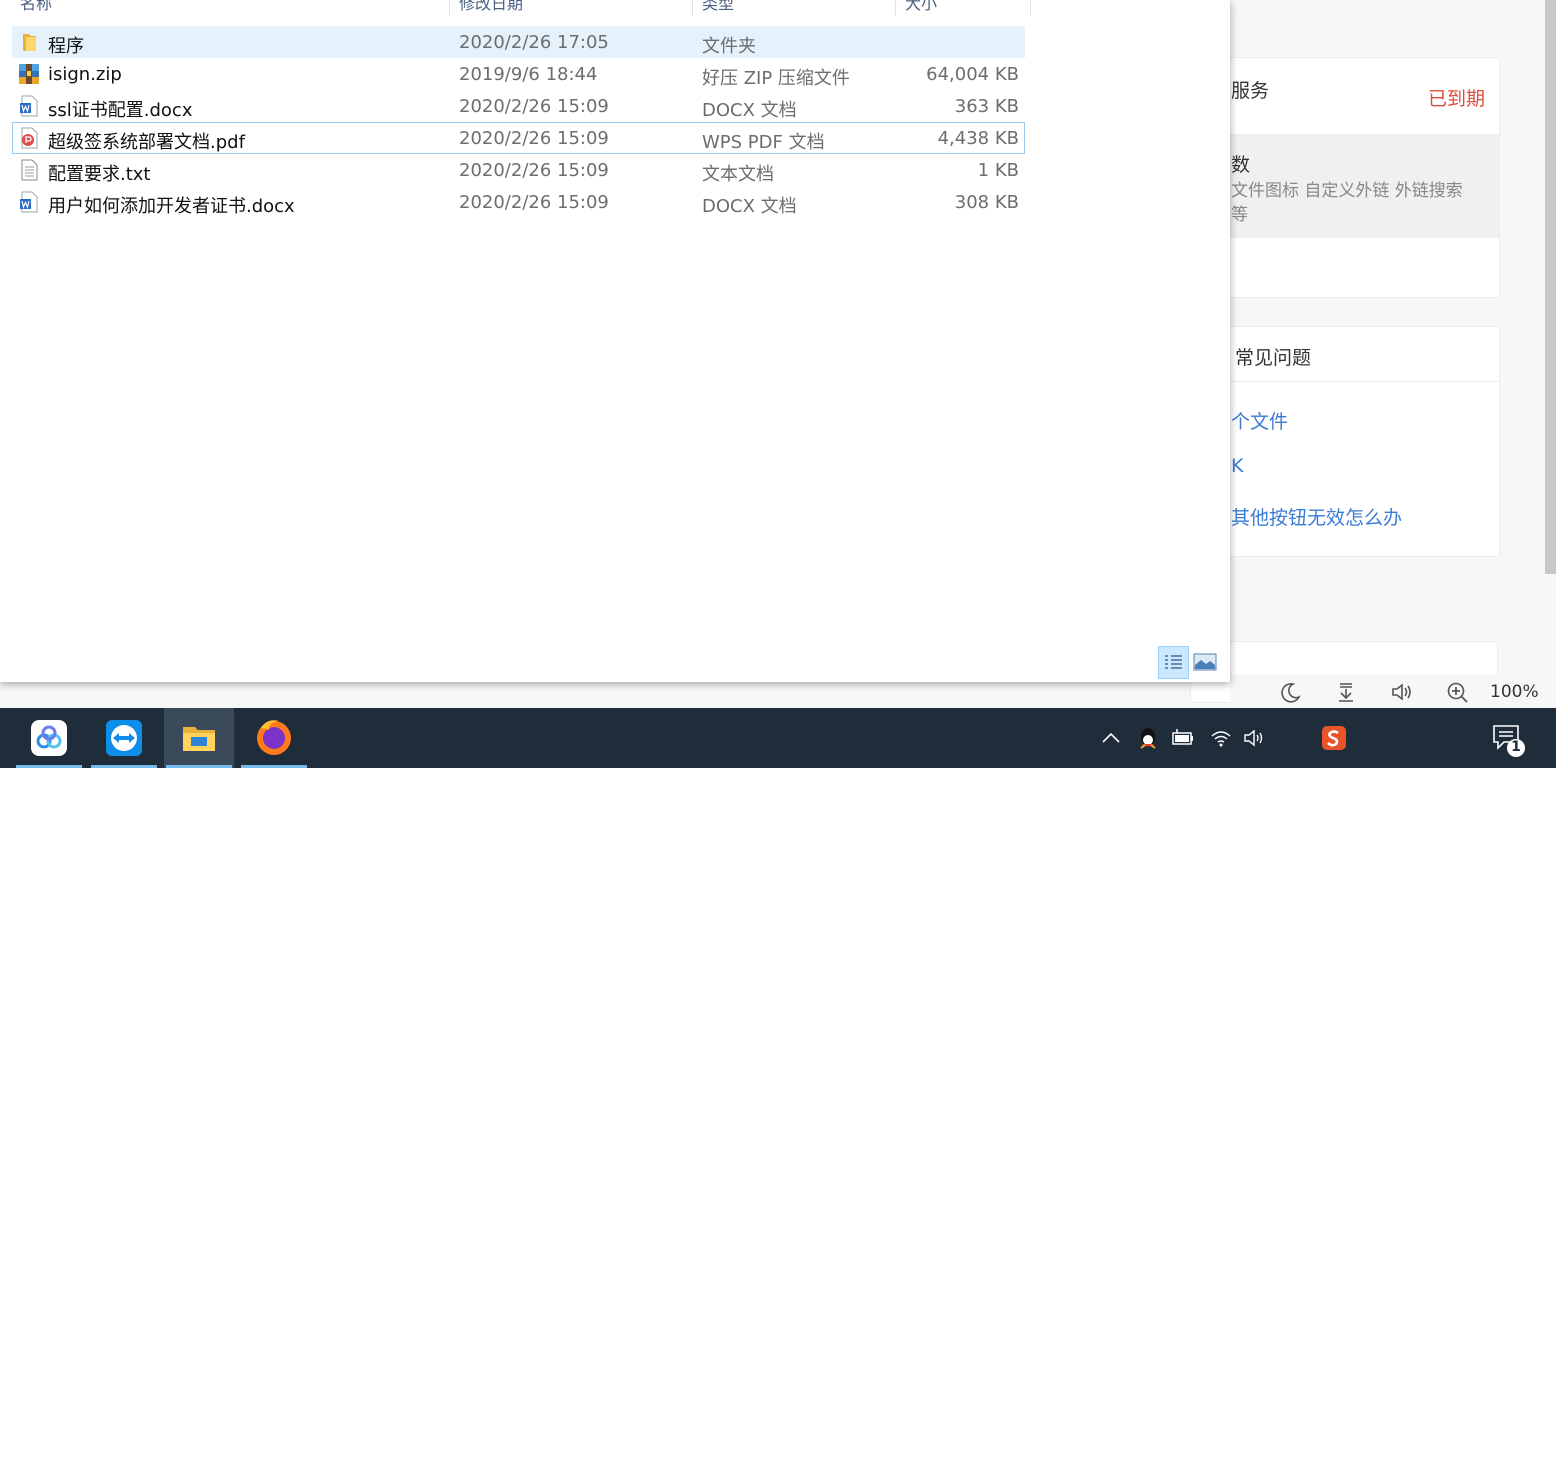 This screenshot has width=1556, height=1469. I want to click on file-explorer-icon, so click(199, 739).